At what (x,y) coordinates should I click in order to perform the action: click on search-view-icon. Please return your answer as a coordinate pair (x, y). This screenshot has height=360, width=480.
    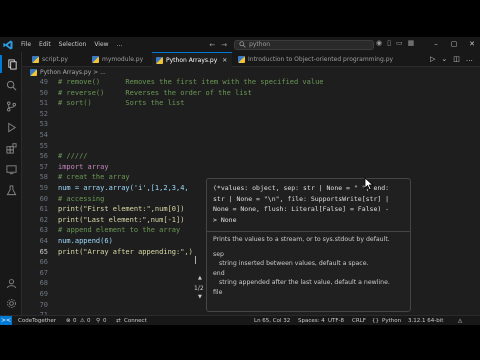
    Looking at the image, I should click on (11, 85).